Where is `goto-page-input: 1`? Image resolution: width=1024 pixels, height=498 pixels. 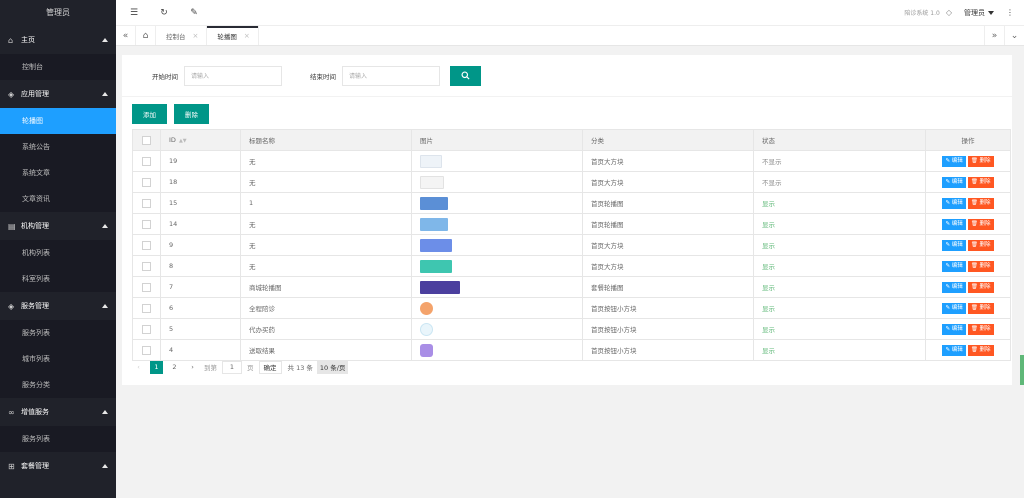 goto-page-input: 1 is located at coordinates (232, 367).